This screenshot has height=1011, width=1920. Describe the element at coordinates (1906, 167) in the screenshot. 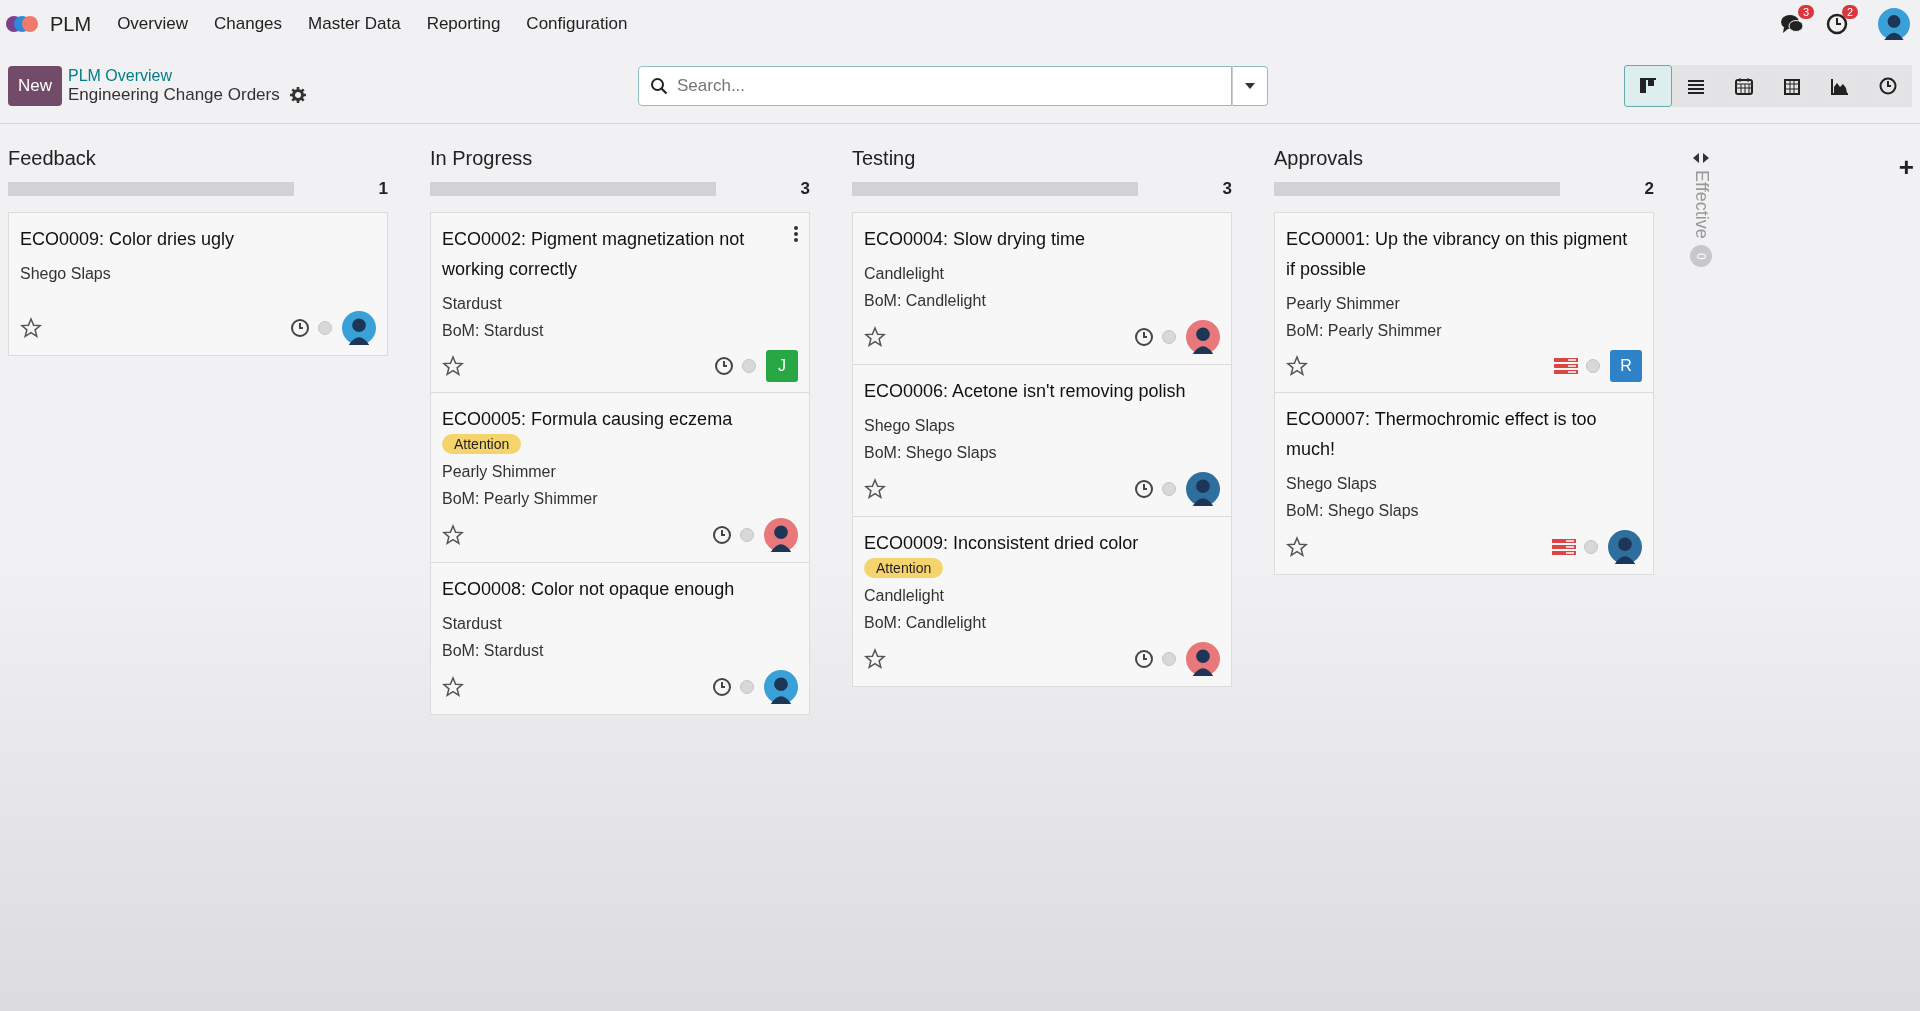

I see `add-column-button: +` at that location.